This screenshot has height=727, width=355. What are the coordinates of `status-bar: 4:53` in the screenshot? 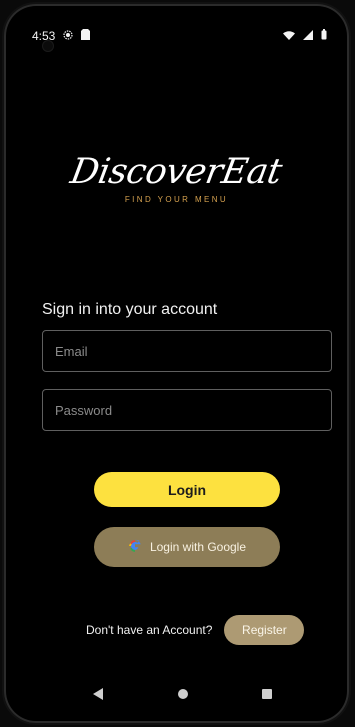 It's located at (179, 36).